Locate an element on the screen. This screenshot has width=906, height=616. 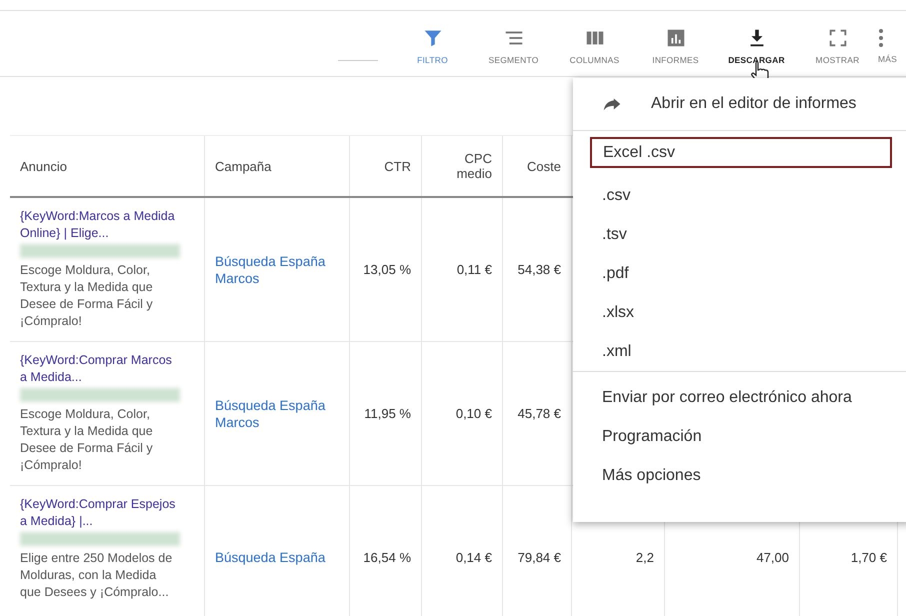
toolbar-button: INFORMES is located at coordinates (675, 43).